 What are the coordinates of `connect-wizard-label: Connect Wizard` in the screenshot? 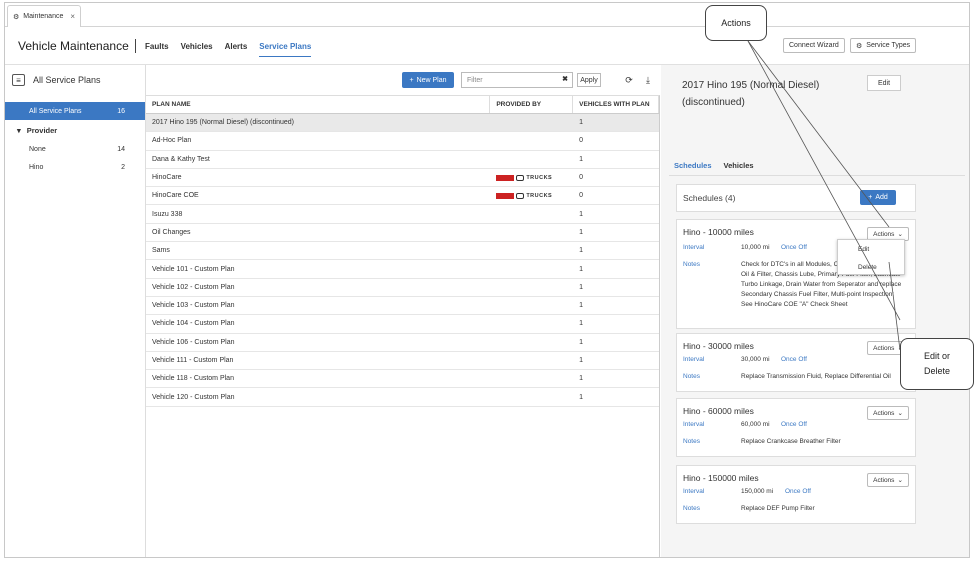 It's located at (814, 45).